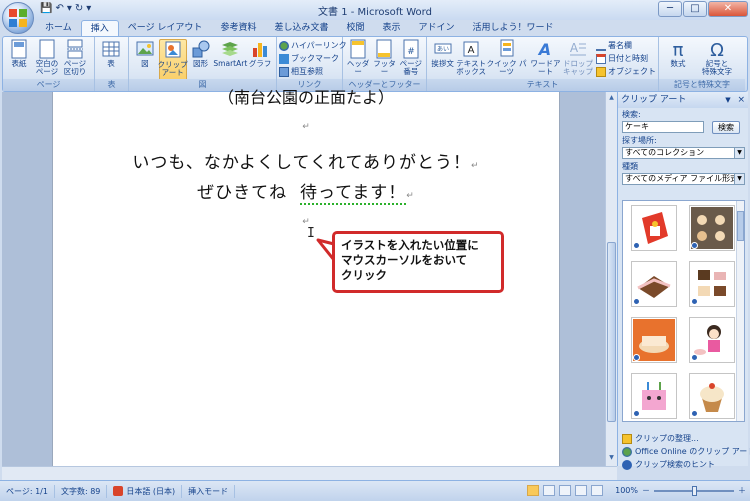 This screenshot has height=501, width=750. I want to click on date-time-button: 日付と時刻, so click(626, 59).